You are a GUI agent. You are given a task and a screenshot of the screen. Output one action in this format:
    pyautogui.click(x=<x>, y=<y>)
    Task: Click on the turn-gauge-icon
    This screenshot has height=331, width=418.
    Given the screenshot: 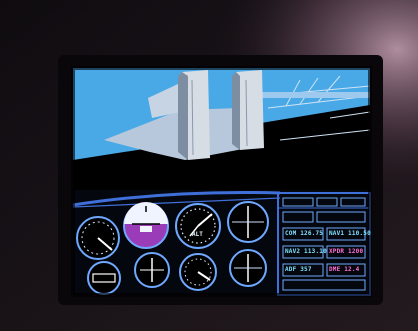 What is the action you would take?
    pyautogui.click(x=104, y=278)
    